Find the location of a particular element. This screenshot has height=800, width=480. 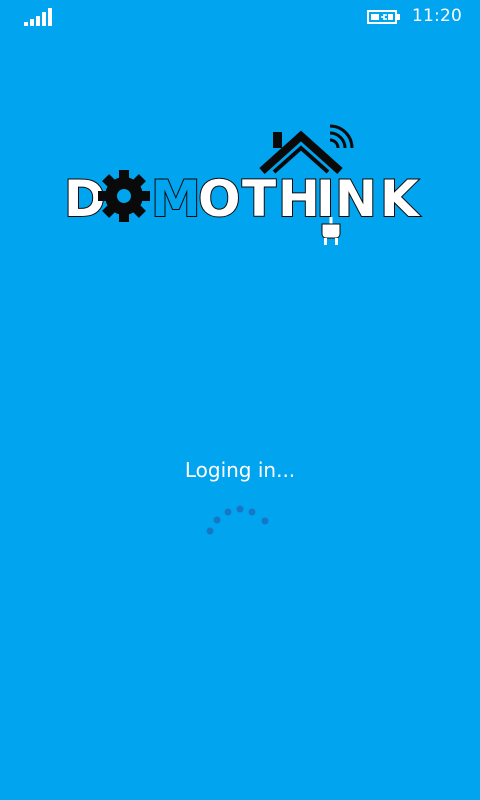

status-bar: 11:20 is located at coordinates (240, 17).